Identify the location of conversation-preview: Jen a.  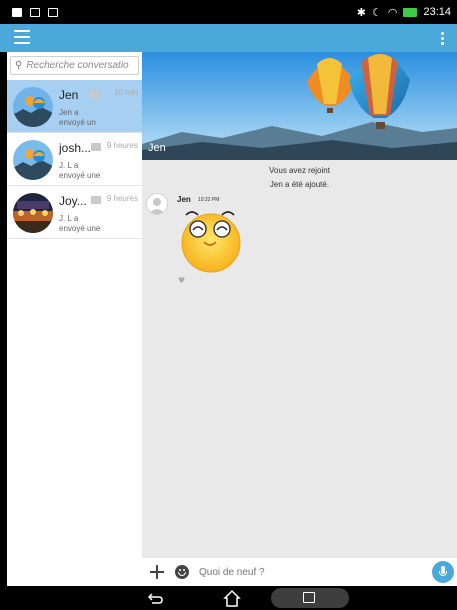
(69, 112).